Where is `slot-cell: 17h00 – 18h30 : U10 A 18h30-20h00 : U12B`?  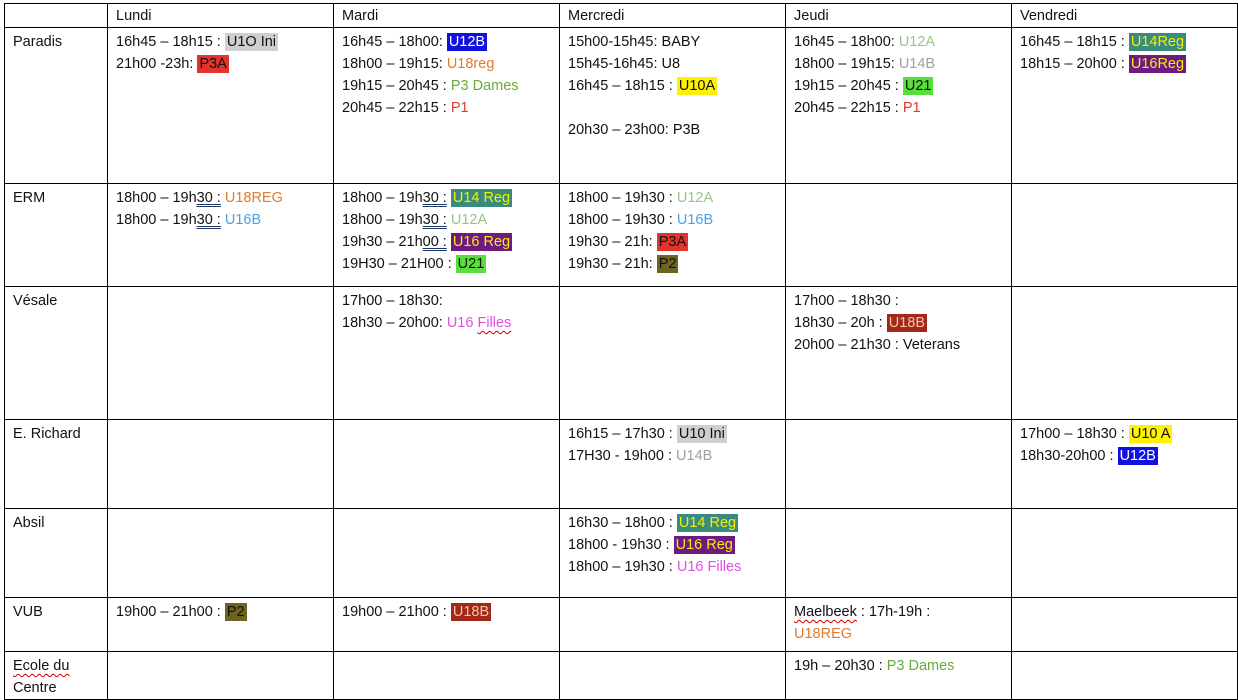
slot-cell: 17h00 – 18h30 : U10 A 18h30-20h00 : U12B is located at coordinates (1124, 464).